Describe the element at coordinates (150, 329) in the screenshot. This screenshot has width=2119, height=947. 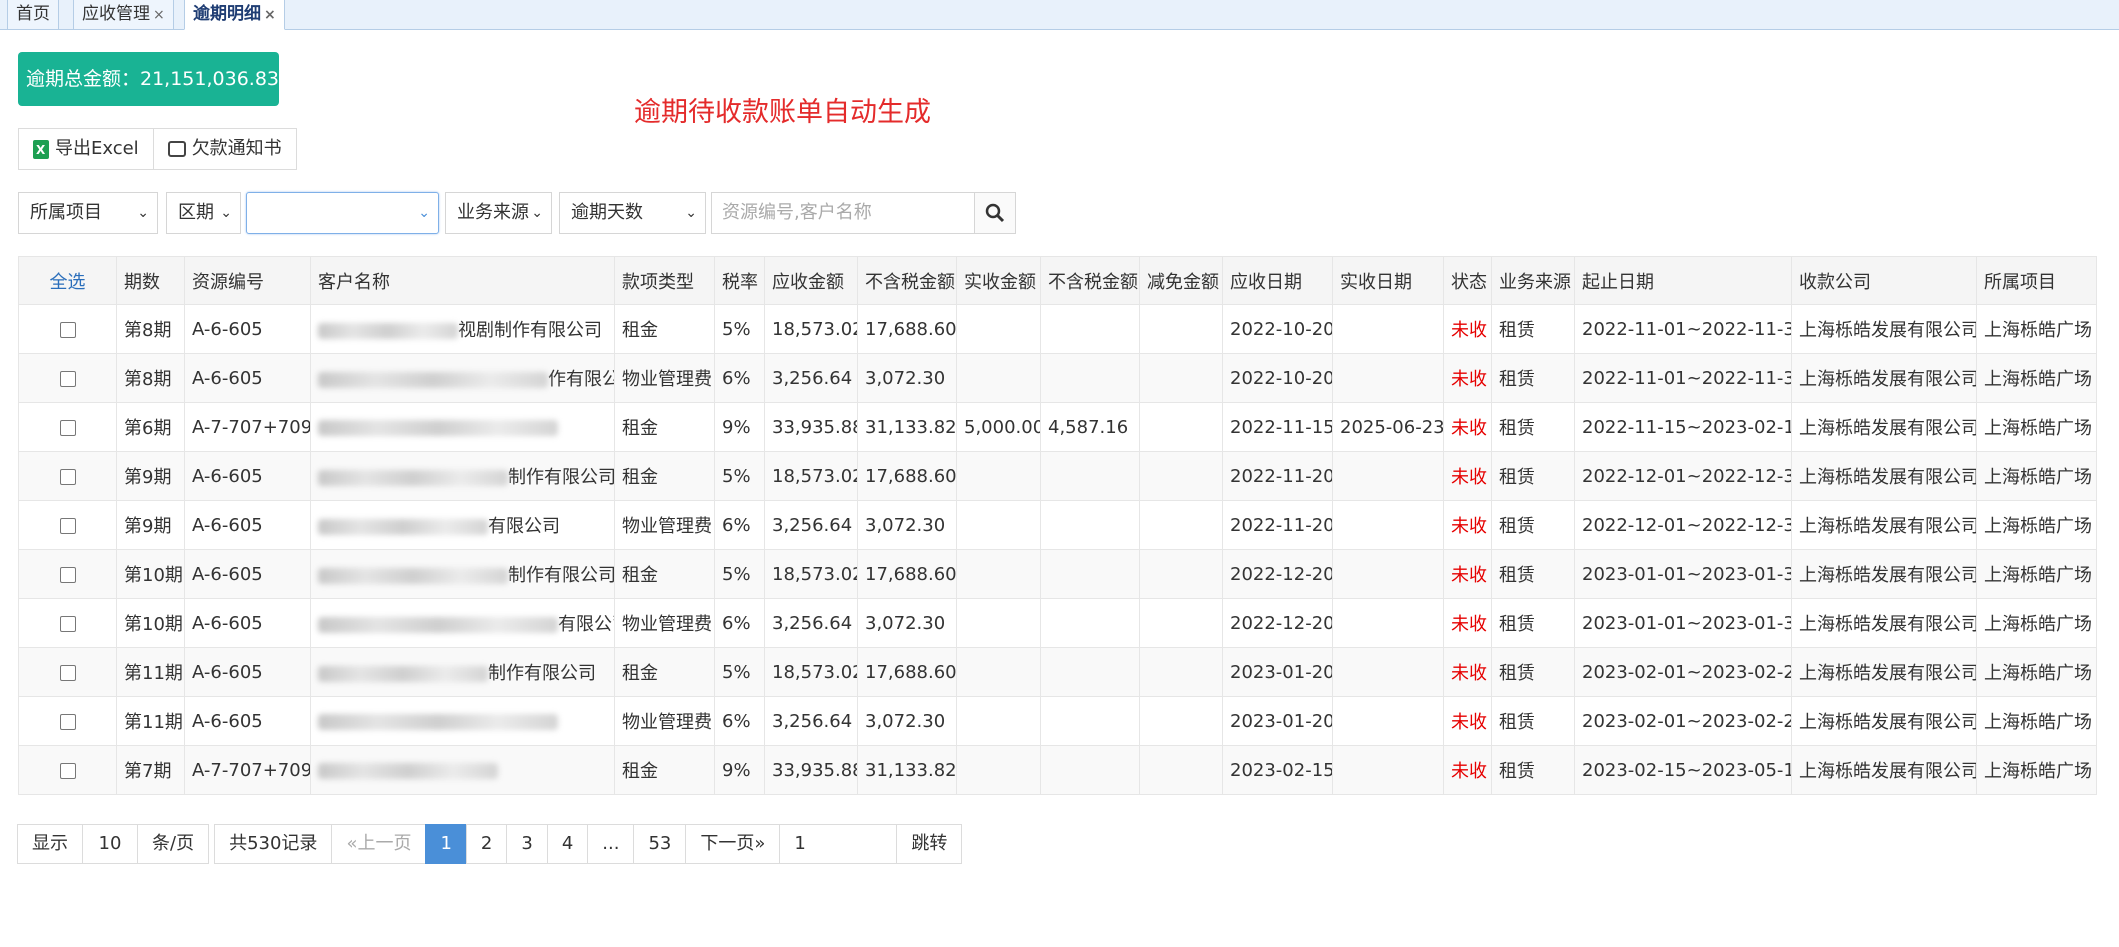
I see `cell-period: 第8期` at that location.